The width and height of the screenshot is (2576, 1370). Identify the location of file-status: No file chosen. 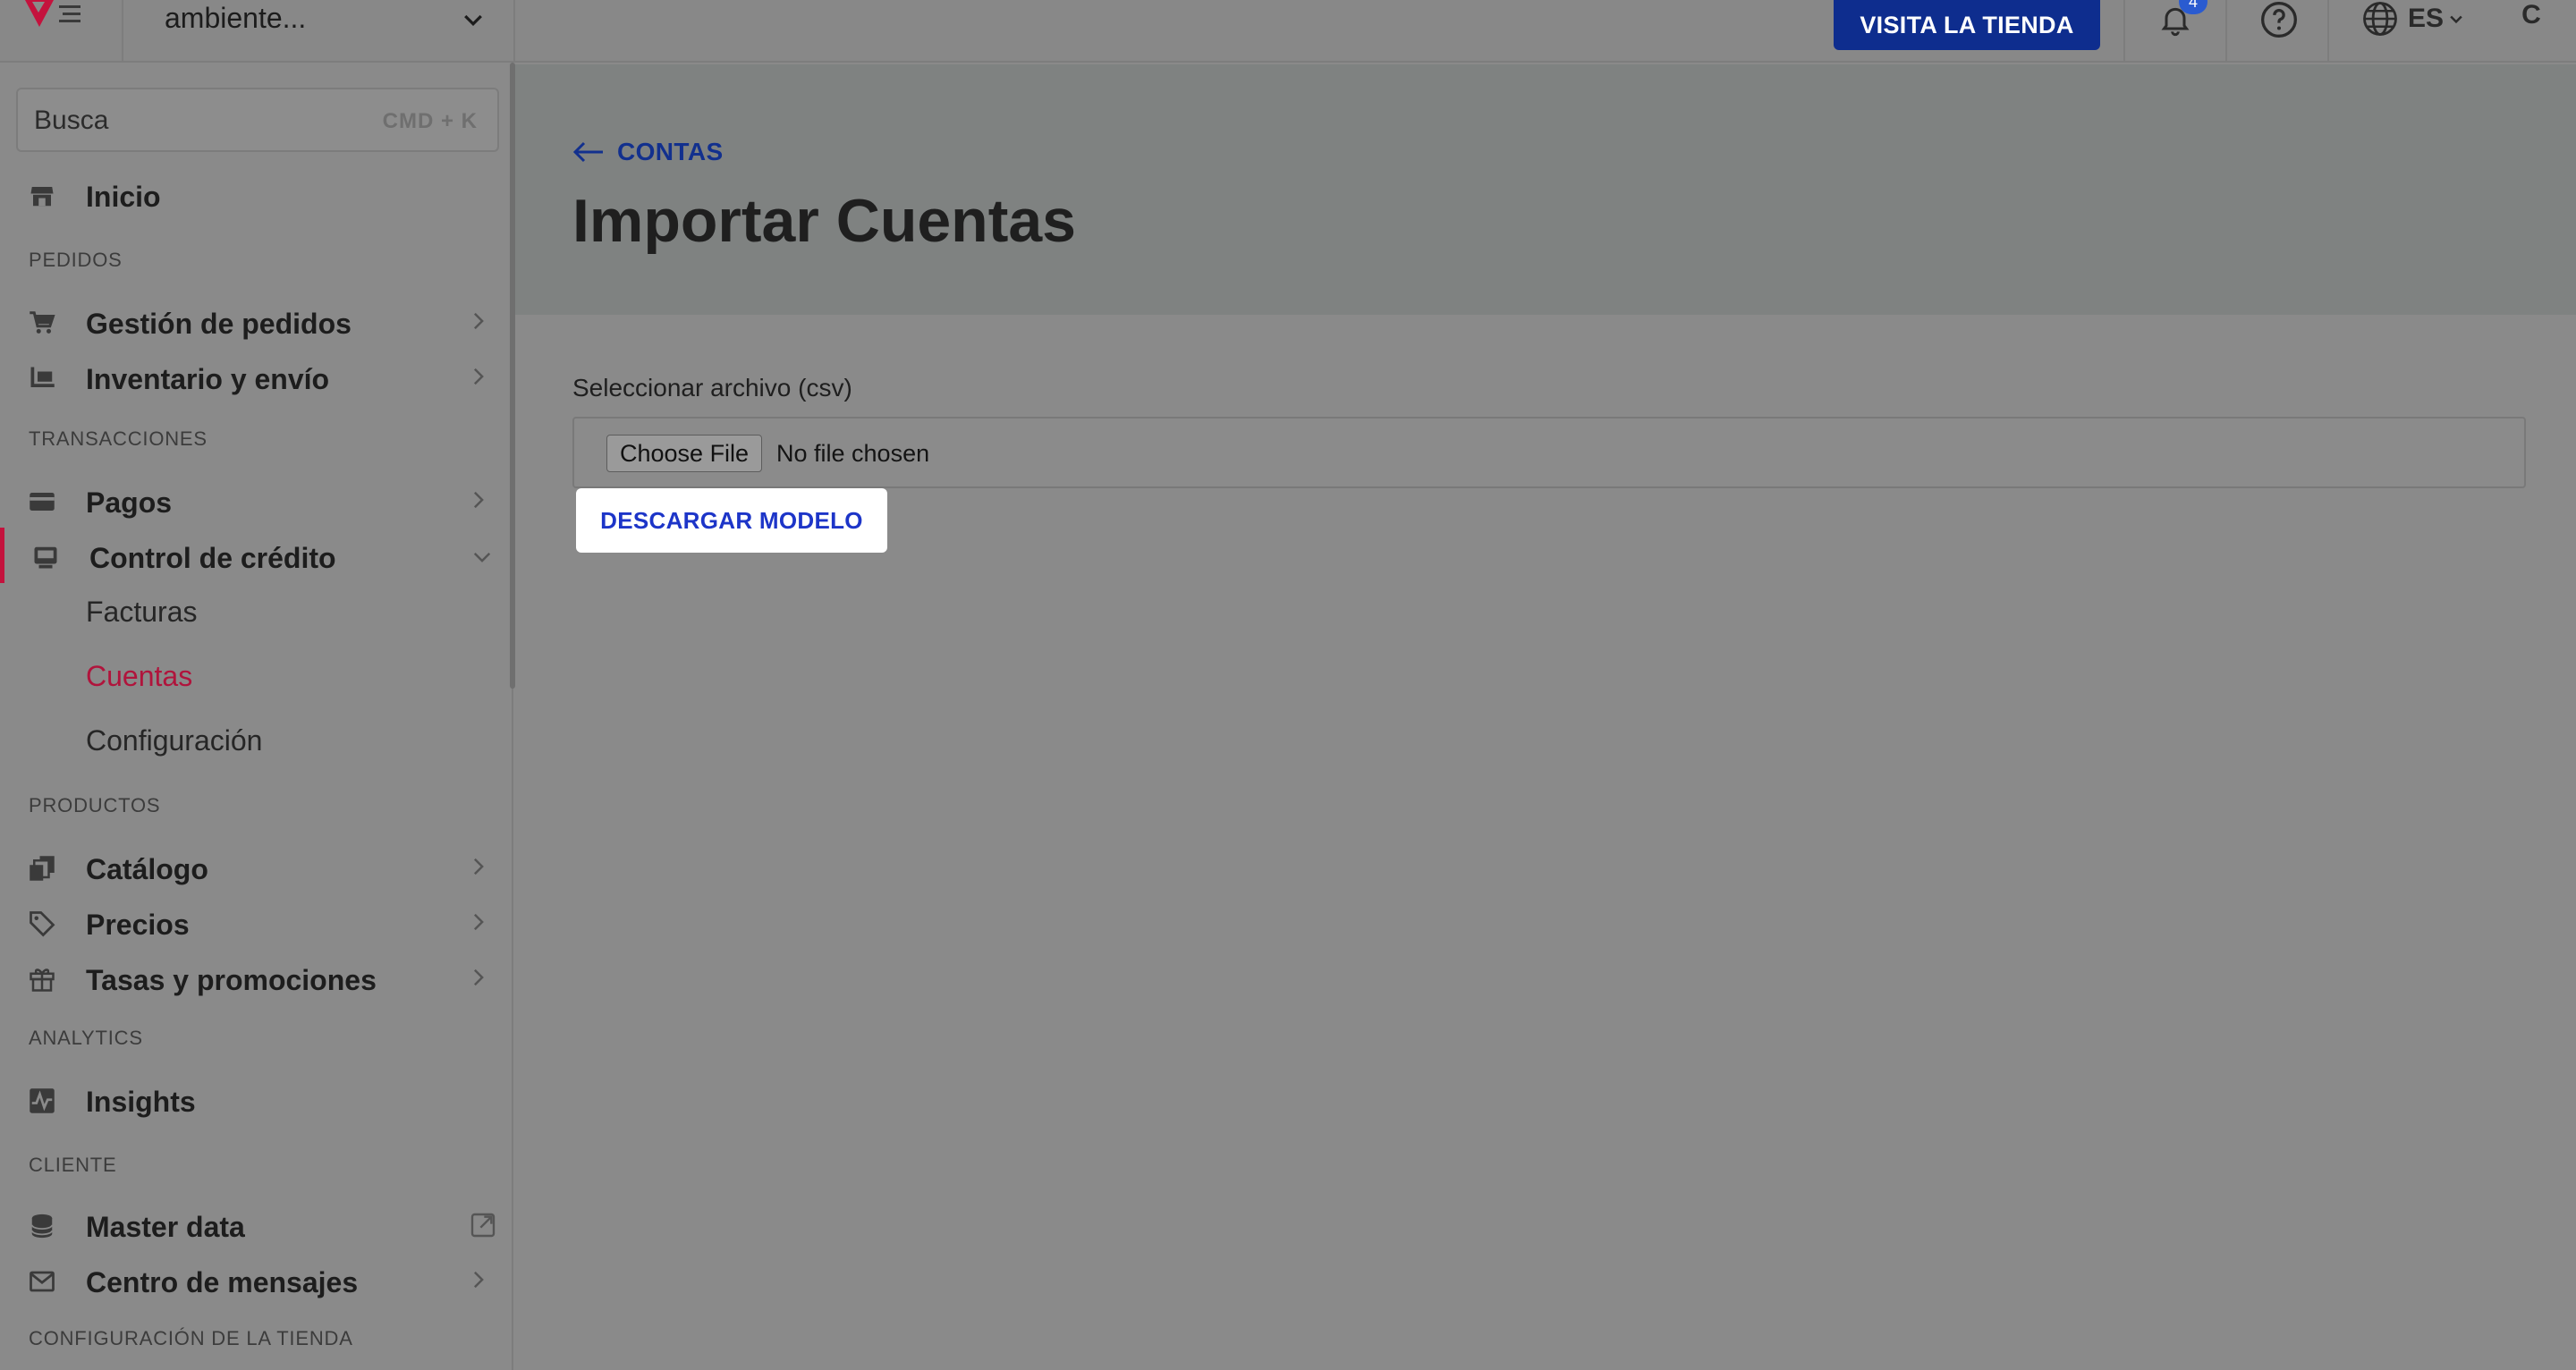
(853, 453).